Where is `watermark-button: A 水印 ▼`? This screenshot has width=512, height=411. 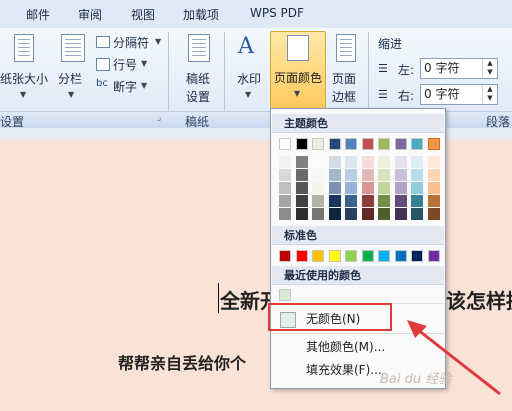
watermark-button: A 水印 ▼ is located at coordinates (249, 70).